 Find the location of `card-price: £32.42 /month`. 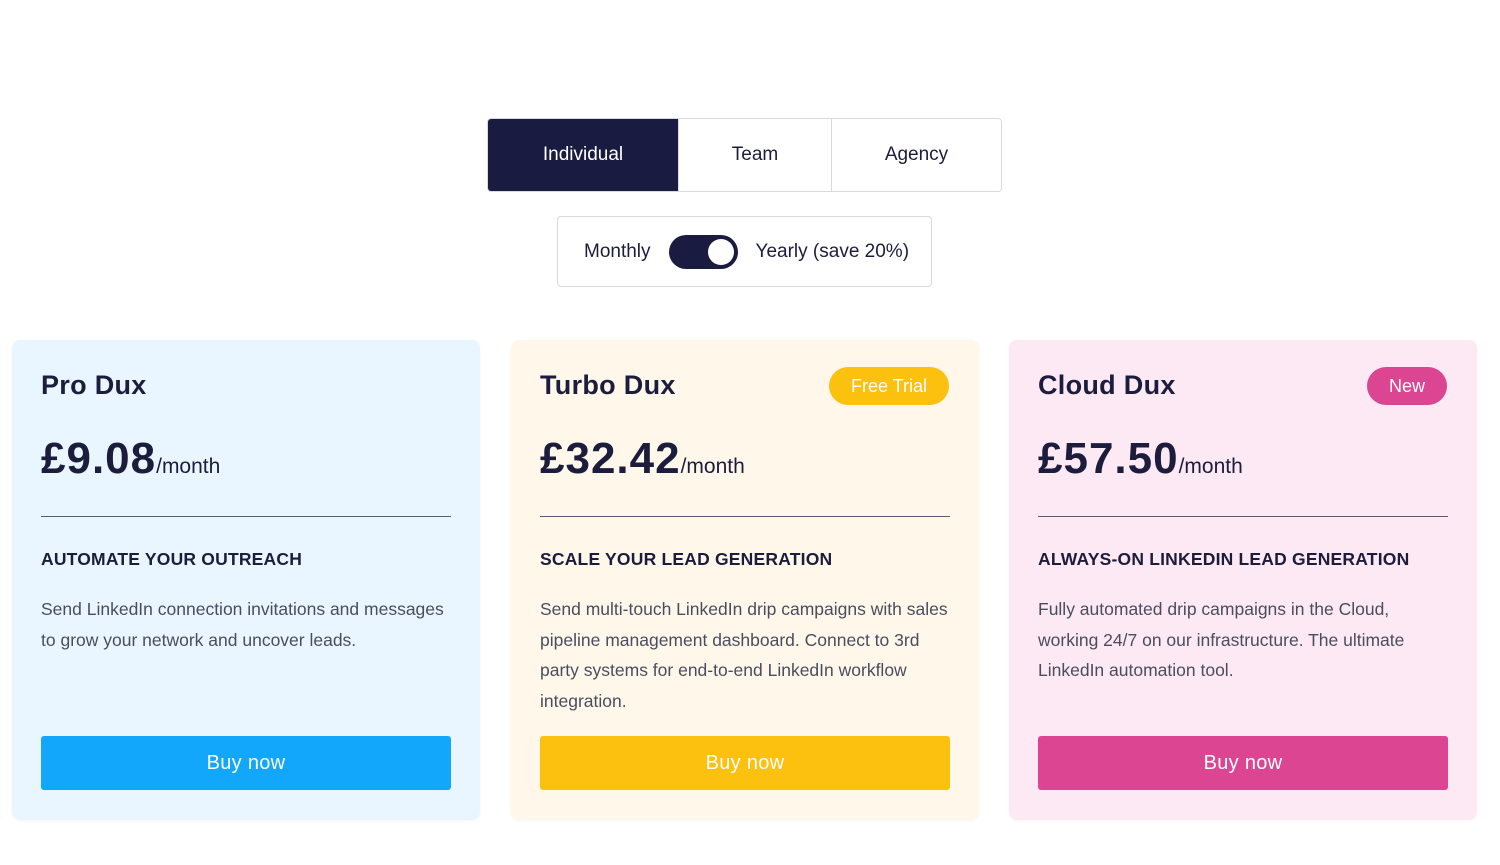

card-price: £32.42 /month is located at coordinates (642, 459).